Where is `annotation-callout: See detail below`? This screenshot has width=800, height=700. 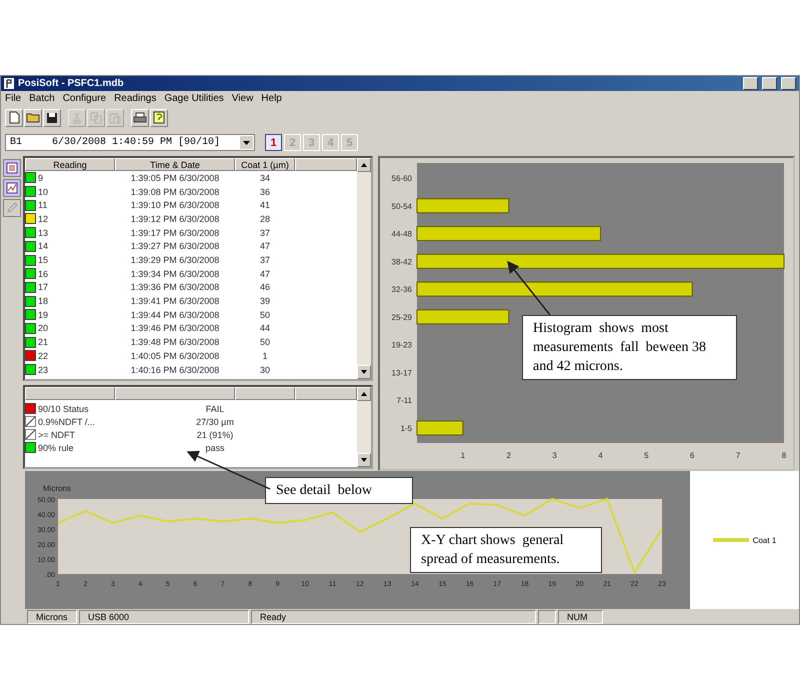
annotation-callout: See detail below is located at coordinates (339, 490).